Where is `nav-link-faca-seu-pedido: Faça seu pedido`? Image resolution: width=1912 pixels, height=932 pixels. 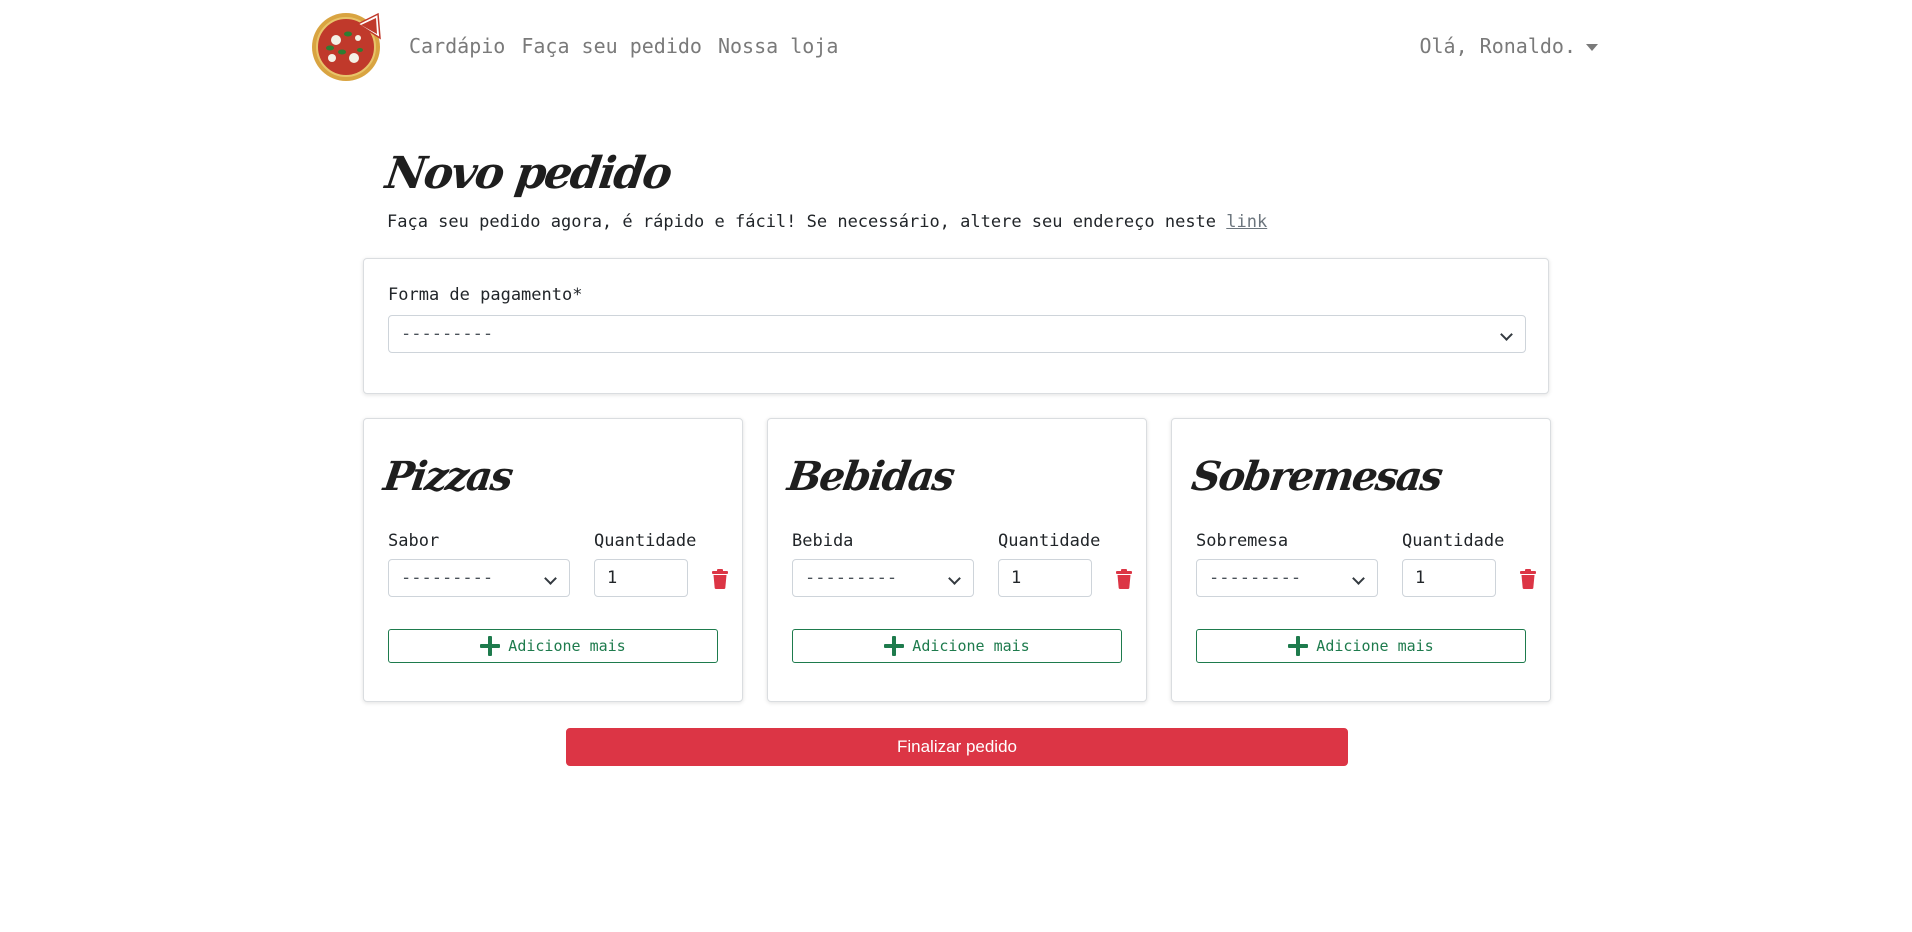
nav-link-faca-seu-pedido: Faça seu pedido is located at coordinates (611, 46).